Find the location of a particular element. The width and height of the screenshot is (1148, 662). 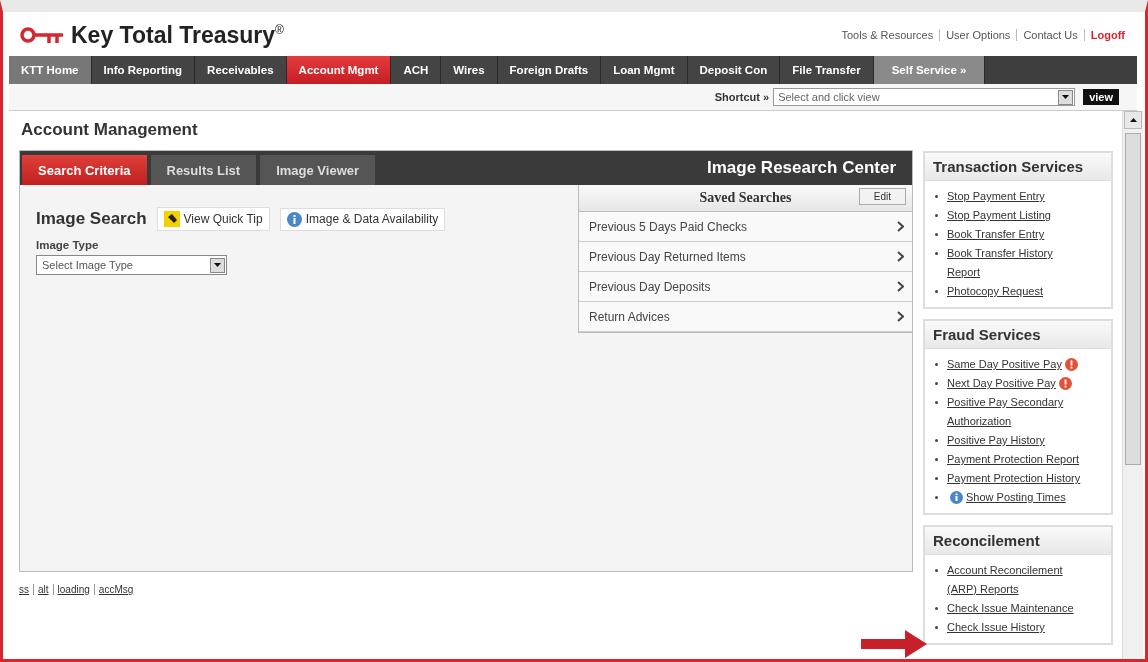

sidebar-link: Account Reconcilement (ARP) Reports is located at coordinates (1017, 580).